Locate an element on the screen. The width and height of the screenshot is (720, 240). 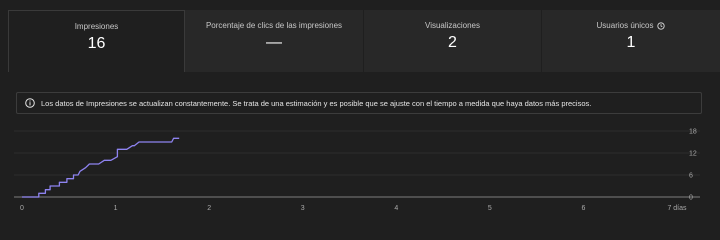
tab-usuarios-unicos-label: Usuarios únicos is located at coordinates (625, 25).